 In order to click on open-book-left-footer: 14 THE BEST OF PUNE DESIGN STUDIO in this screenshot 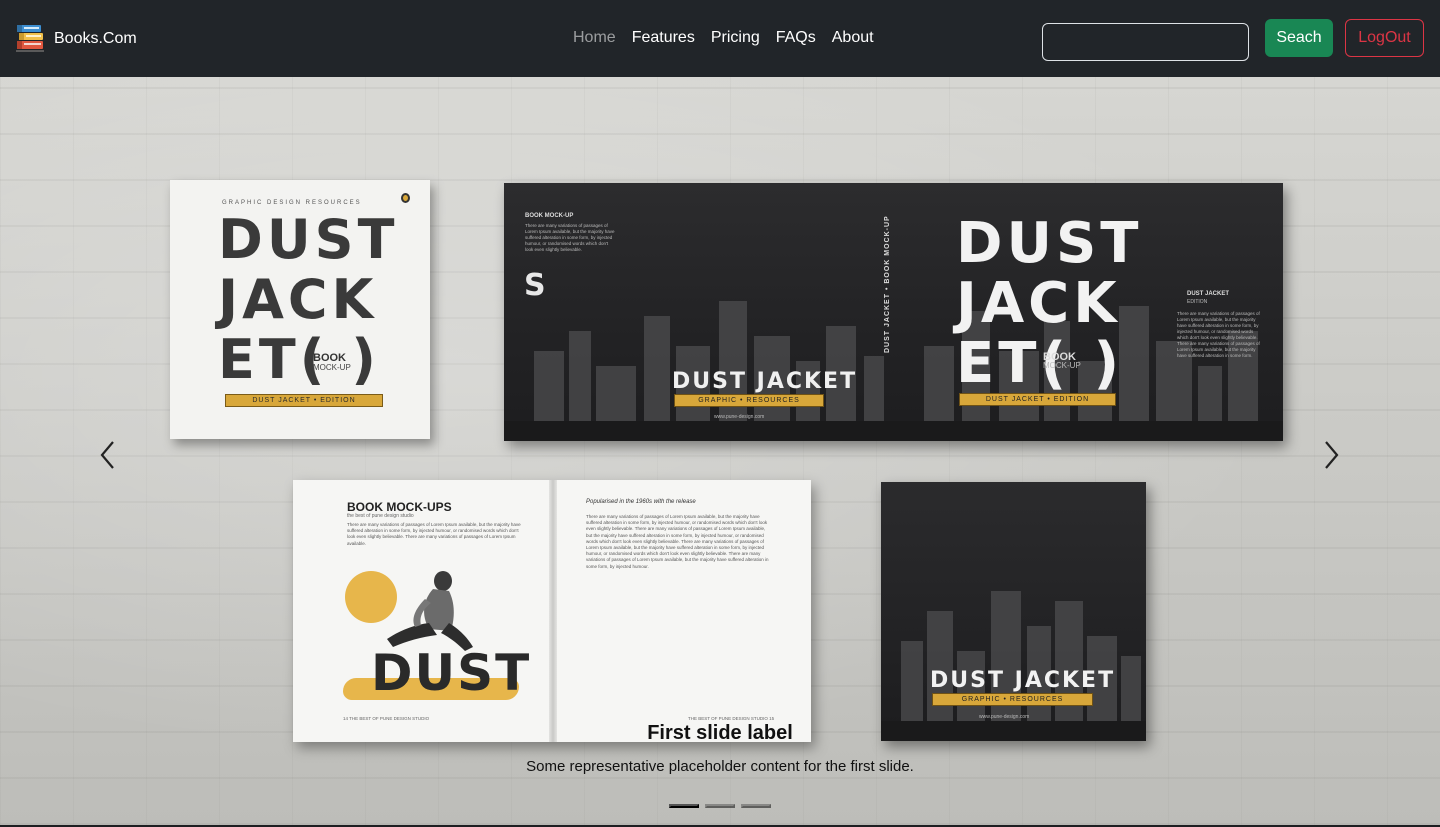, I will do `click(386, 718)`.